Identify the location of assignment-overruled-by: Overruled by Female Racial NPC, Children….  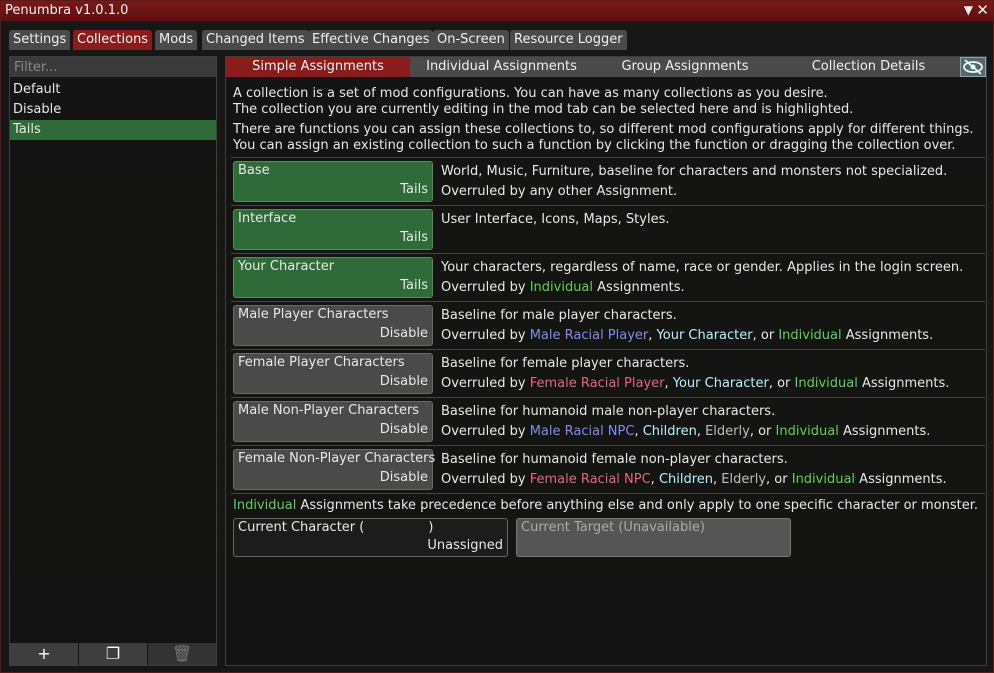
(694, 479).